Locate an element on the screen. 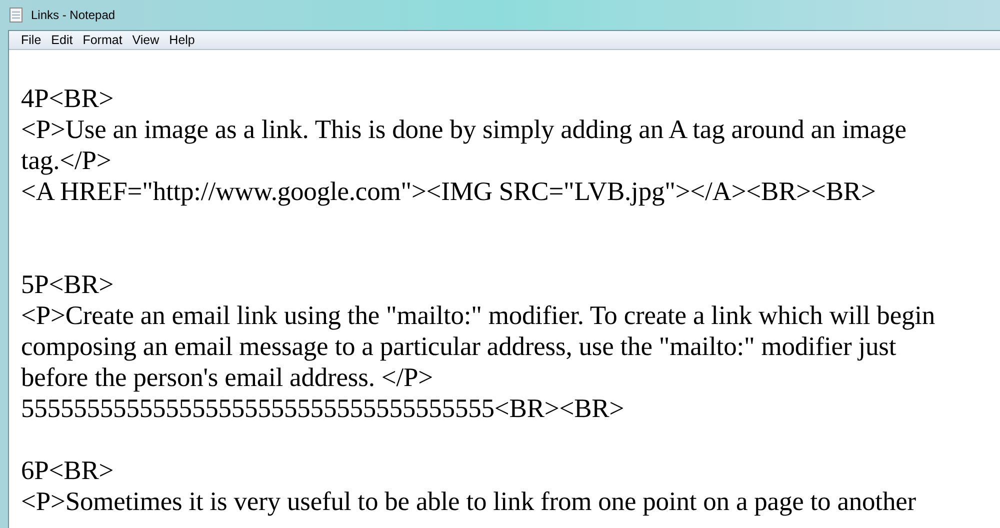  menu-item: View is located at coordinates (146, 40).